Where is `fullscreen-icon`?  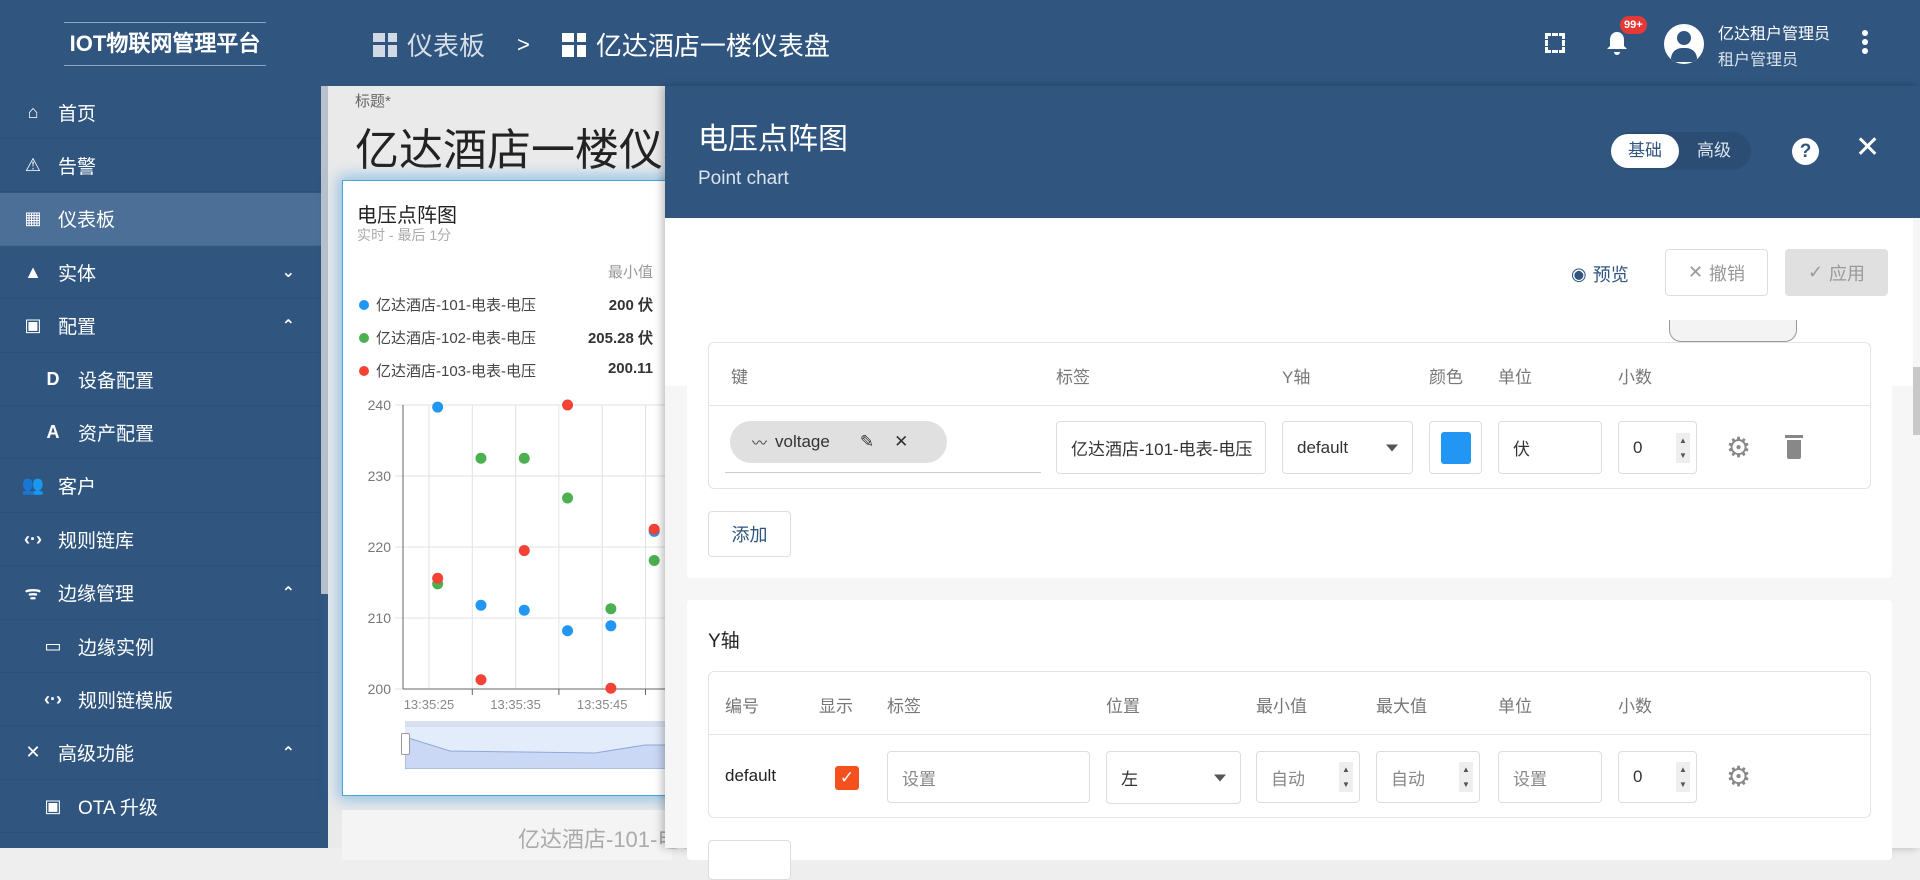 fullscreen-icon is located at coordinates (1555, 43).